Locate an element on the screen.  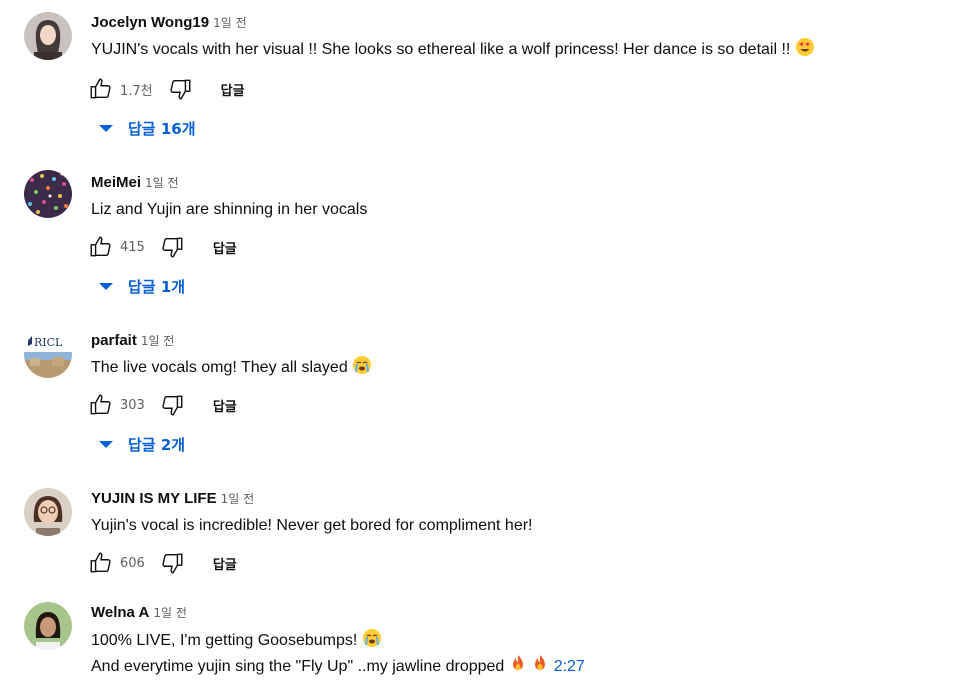
heart-eyes-emoji-icon is located at coordinates (805, 51).